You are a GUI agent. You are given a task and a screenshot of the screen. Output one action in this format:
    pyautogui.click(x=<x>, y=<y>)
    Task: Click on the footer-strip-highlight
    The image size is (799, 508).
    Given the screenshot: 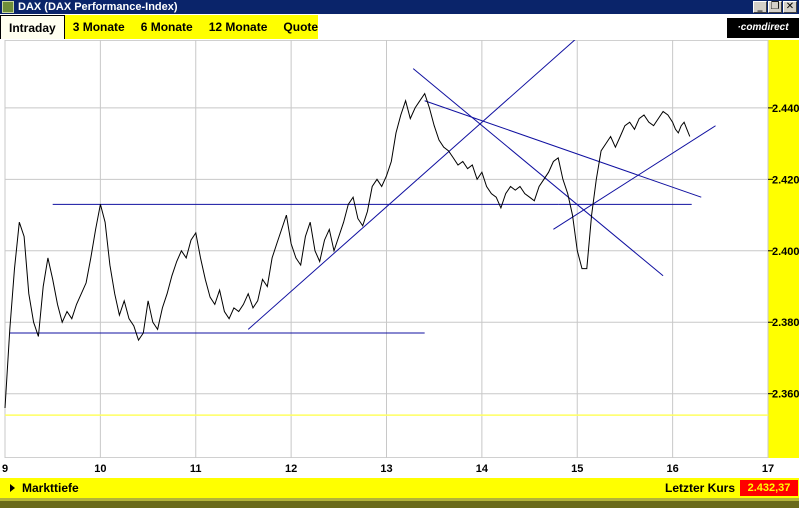 What is the action you would take?
    pyautogui.click(x=399, y=499)
    